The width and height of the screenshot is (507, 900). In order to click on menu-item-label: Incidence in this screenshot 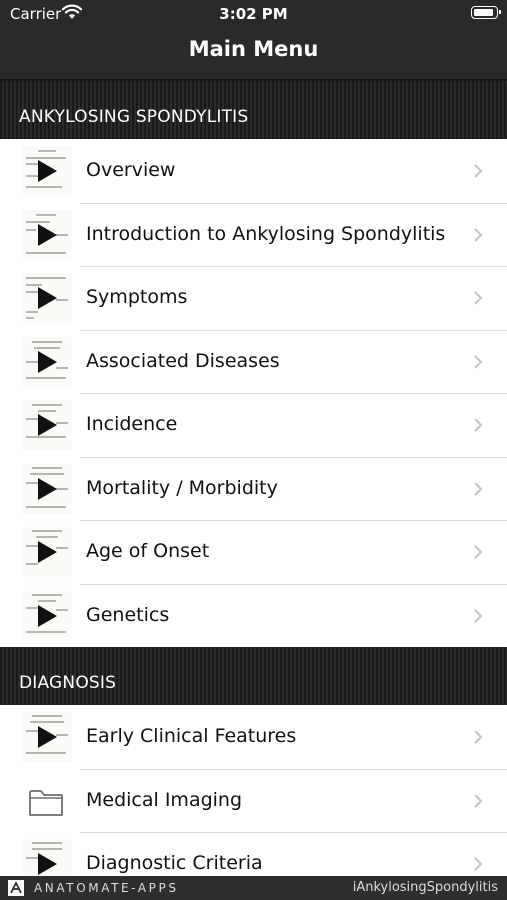, I will do `click(132, 424)`.